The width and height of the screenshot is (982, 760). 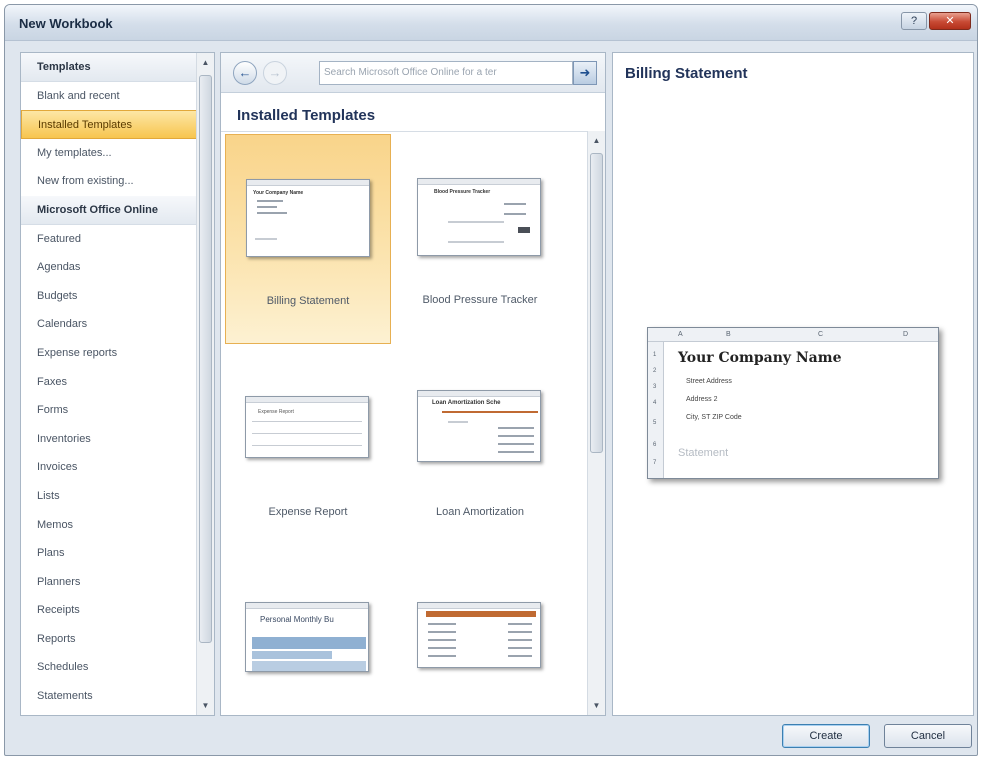 What do you see at coordinates (307, 427) in the screenshot?
I see `template-thumbnail: Expense Report` at bounding box center [307, 427].